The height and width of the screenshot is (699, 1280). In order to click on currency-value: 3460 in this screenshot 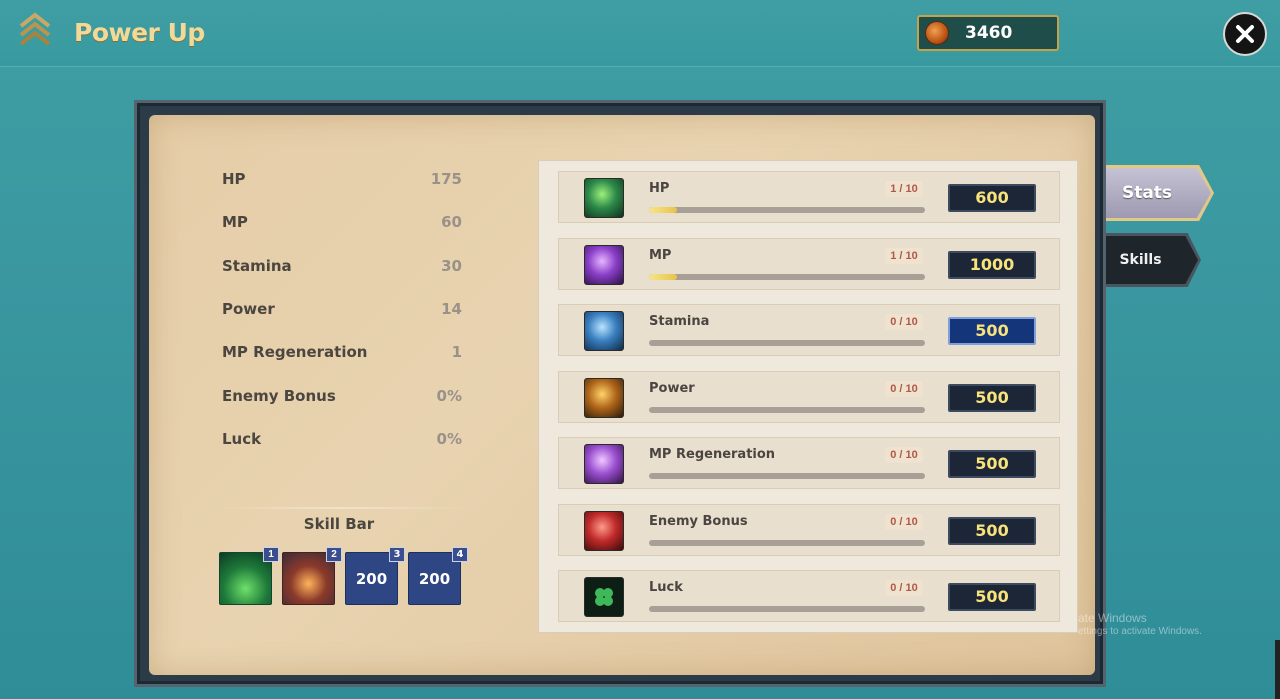, I will do `click(989, 33)`.